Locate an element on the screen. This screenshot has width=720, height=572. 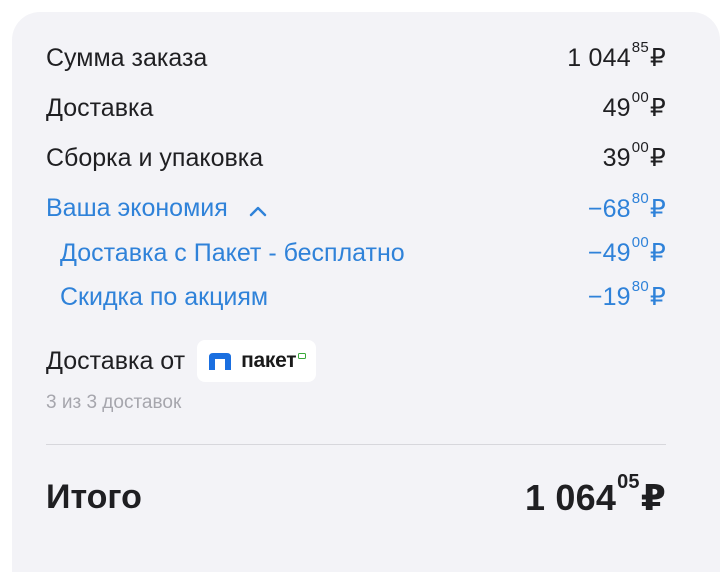
chevron-up-icon is located at coordinates (258, 209).